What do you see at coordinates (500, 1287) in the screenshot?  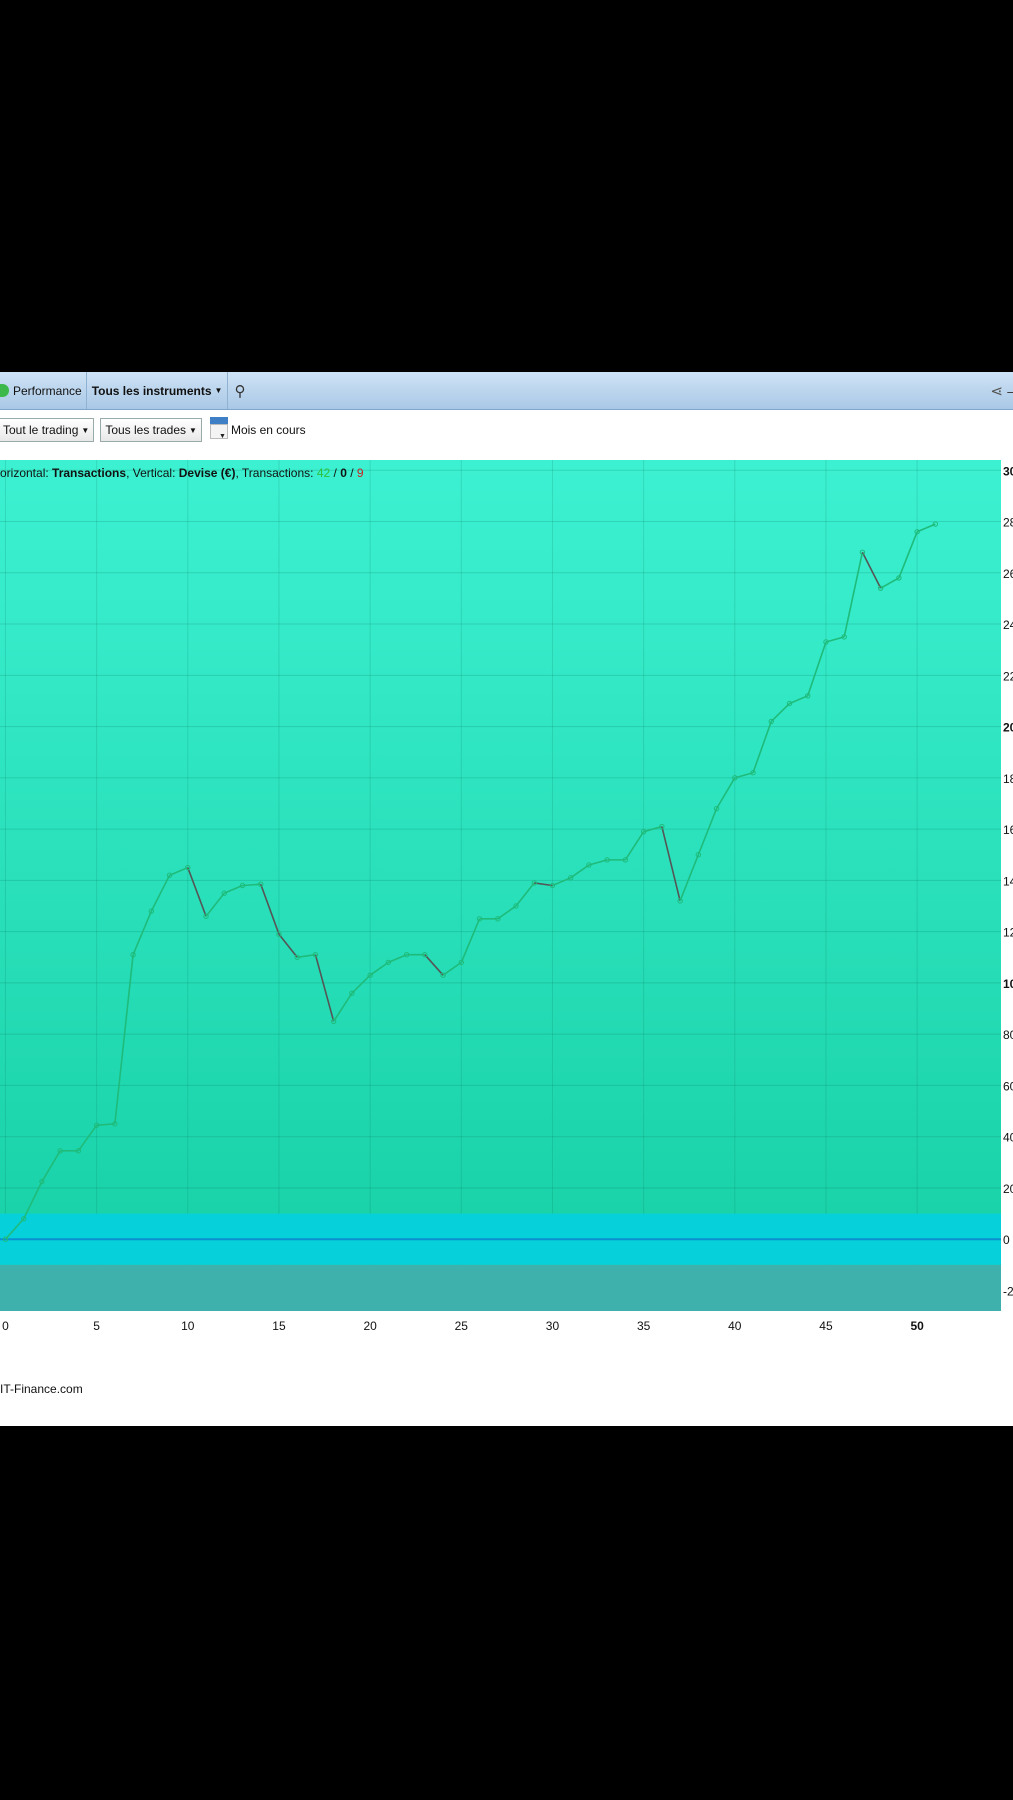 I see `negative-zone` at bounding box center [500, 1287].